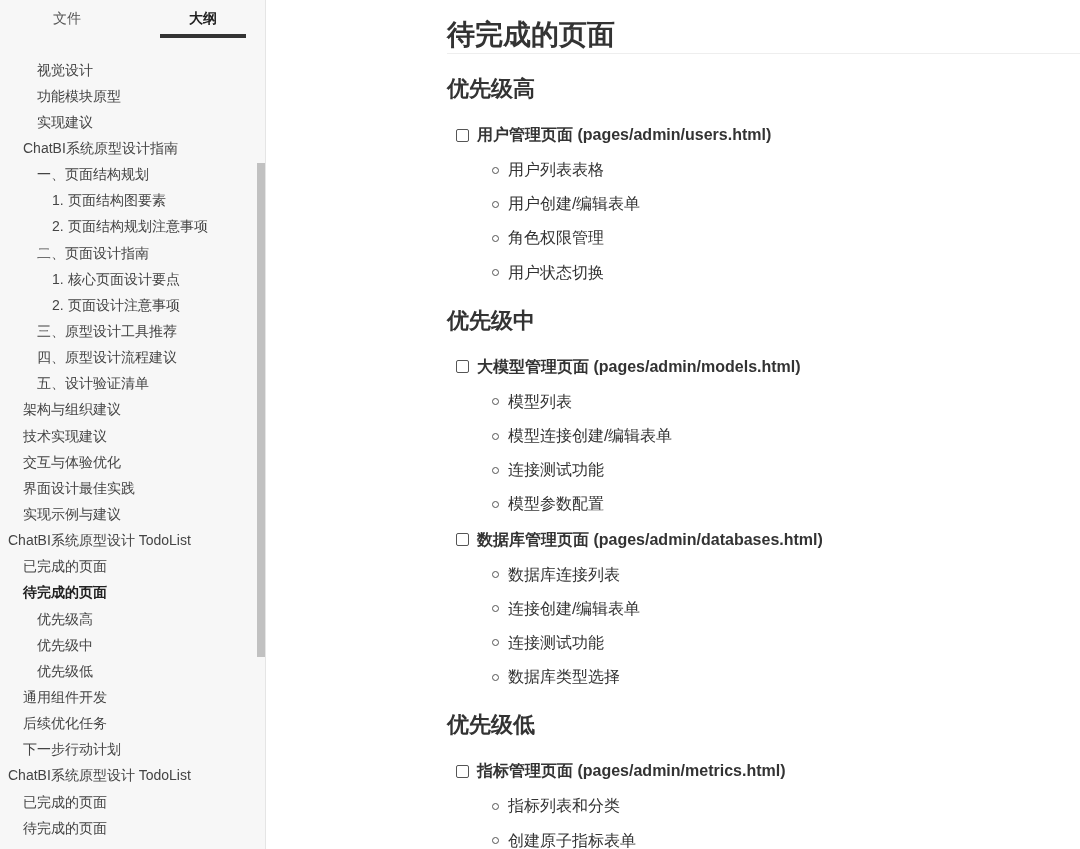  I want to click on list-item-text: 角色权限管理, so click(556, 238).